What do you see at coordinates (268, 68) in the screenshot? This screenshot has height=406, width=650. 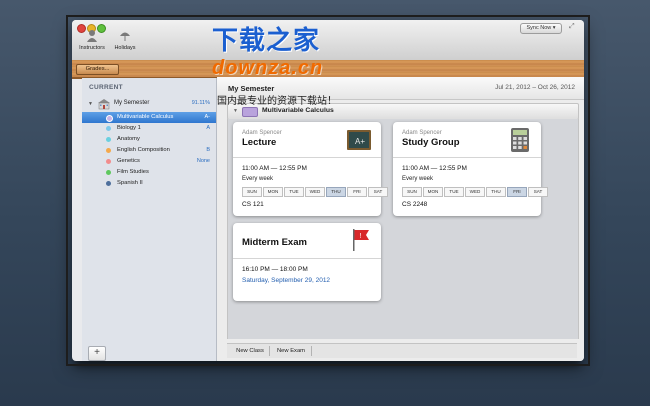 I see `watermark-domain: downza.cn` at bounding box center [268, 68].